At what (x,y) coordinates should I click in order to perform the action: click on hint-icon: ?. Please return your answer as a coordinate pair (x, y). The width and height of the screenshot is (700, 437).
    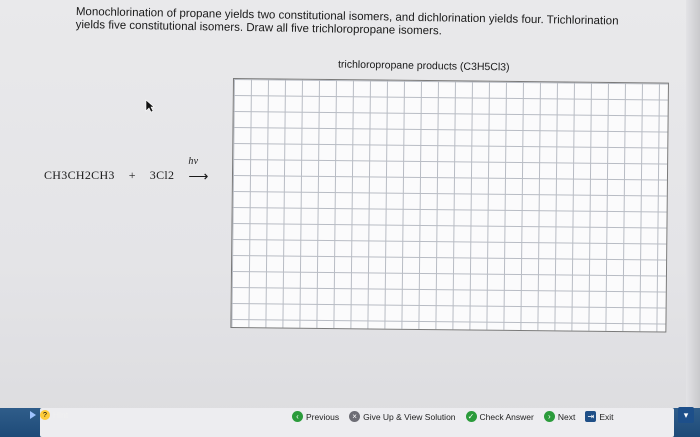
    Looking at the image, I should click on (45, 415).